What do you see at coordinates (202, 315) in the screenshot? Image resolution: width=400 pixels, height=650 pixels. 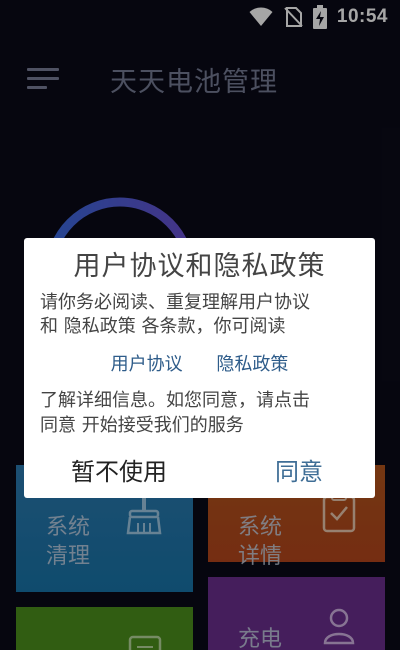 I see `dialog-body: 请你务必阅读、重复理解用户协议 和 隐私政策 各条款，你可阅读` at bounding box center [202, 315].